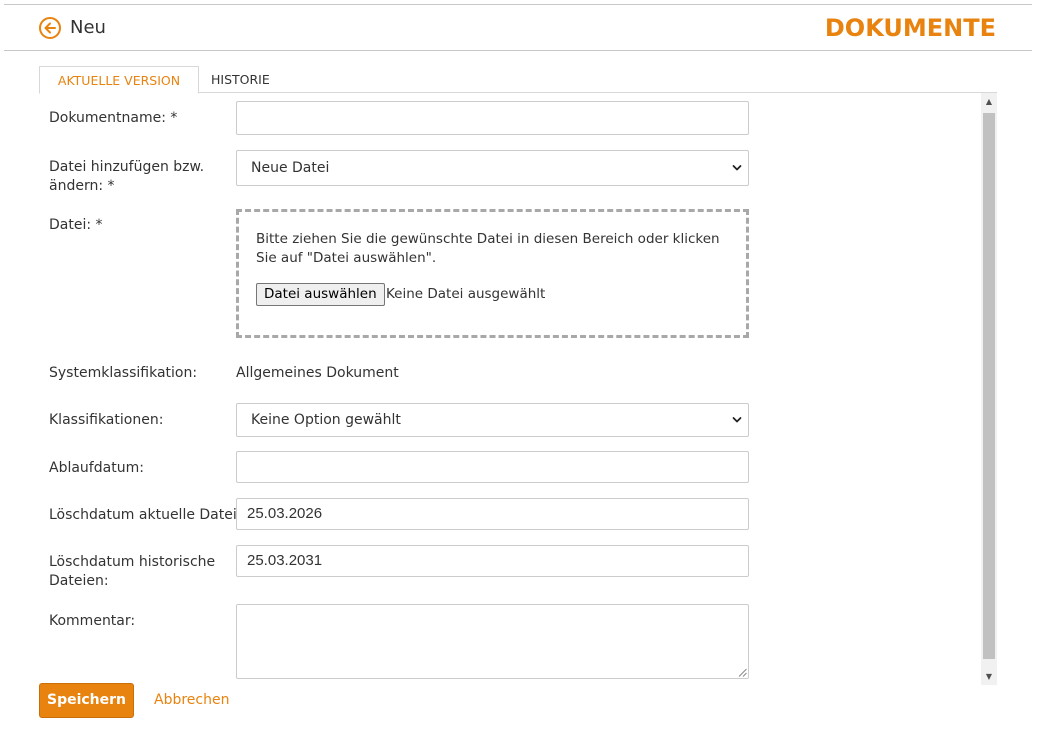 The height and width of the screenshot is (732, 1037). Describe the element at coordinates (518, 28) in the screenshot. I see `page-header: Neu DOKUMENTE` at that location.